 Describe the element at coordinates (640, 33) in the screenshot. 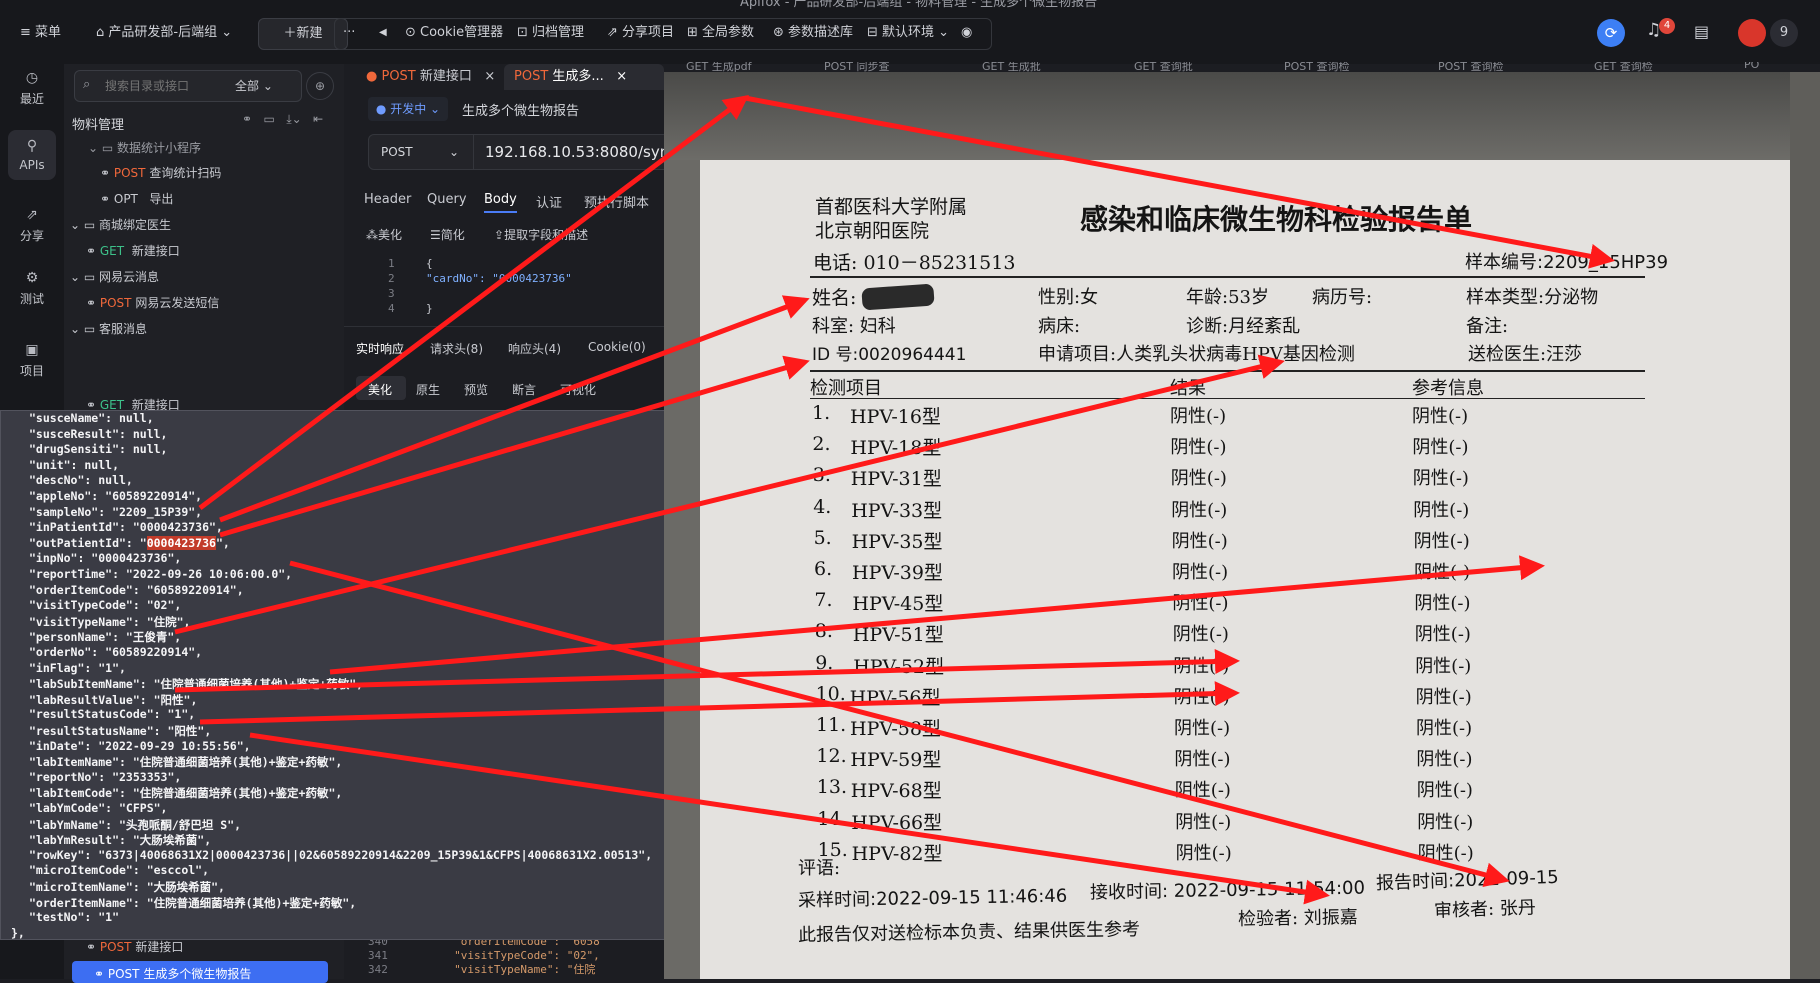

I see `share-project-button: ⇗ 分享项目` at that location.